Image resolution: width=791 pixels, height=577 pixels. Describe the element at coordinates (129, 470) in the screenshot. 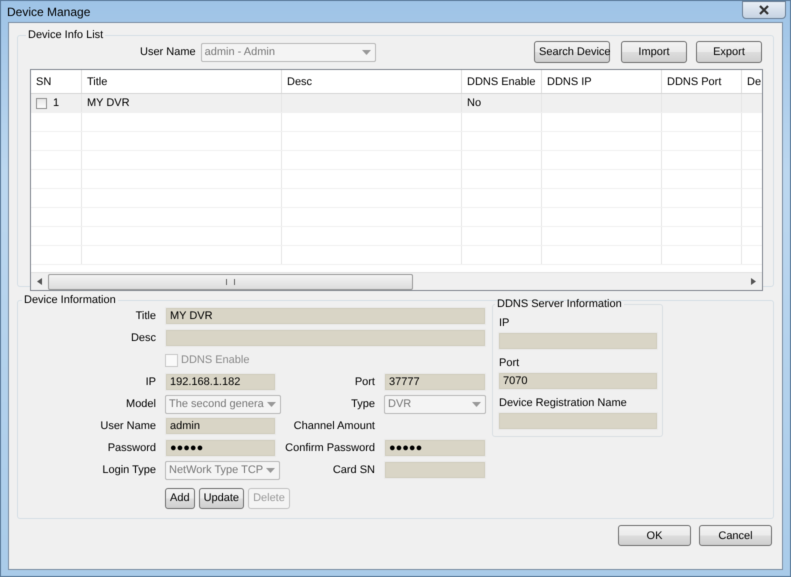

I see `field-label: Login Type` at that location.